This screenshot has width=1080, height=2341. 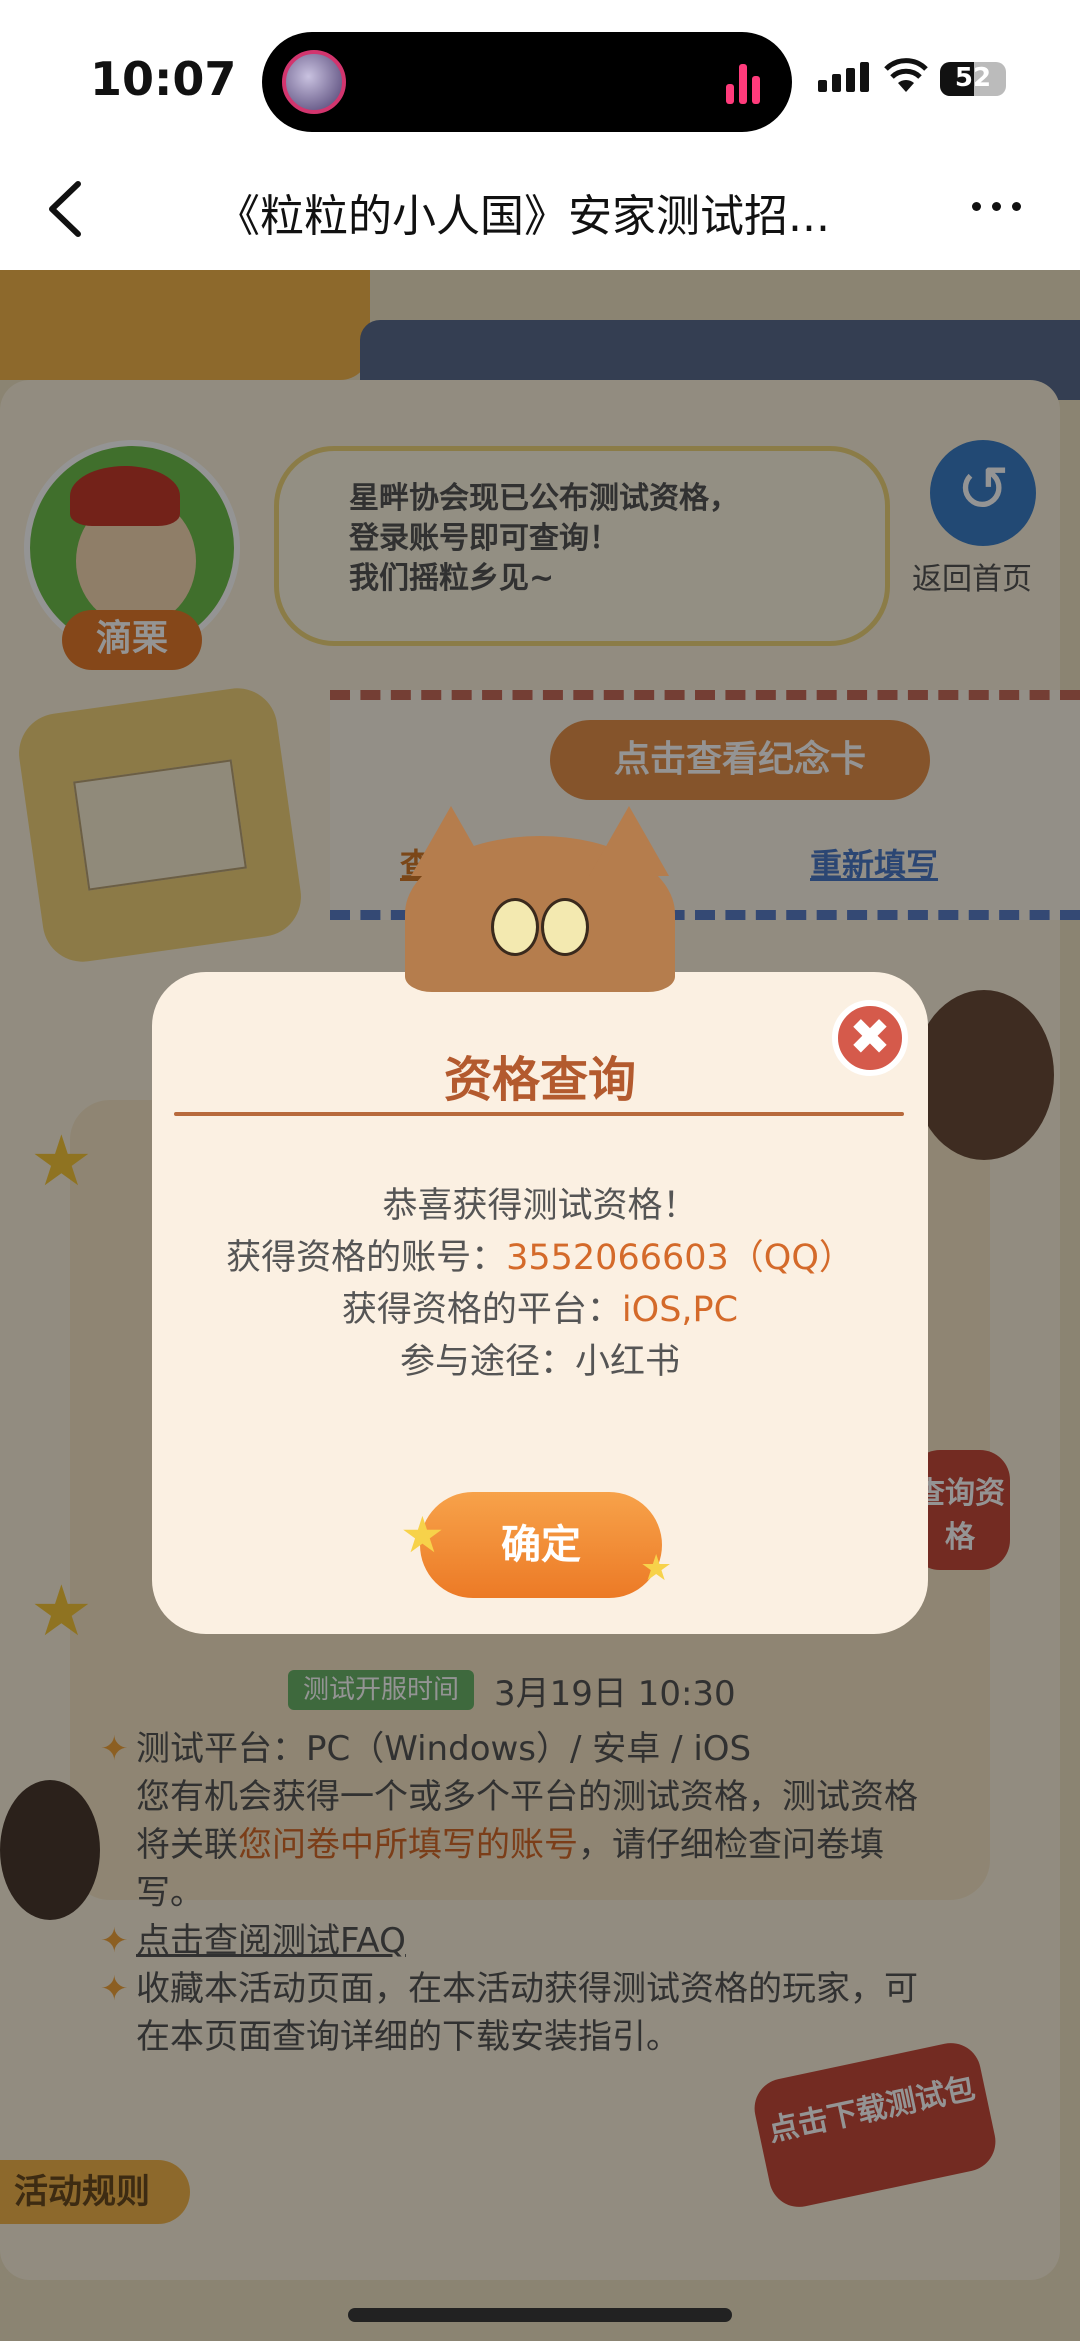 What do you see at coordinates (163, 79) in the screenshot?
I see `status-time: 10:07` at bounding box center [163, 79].